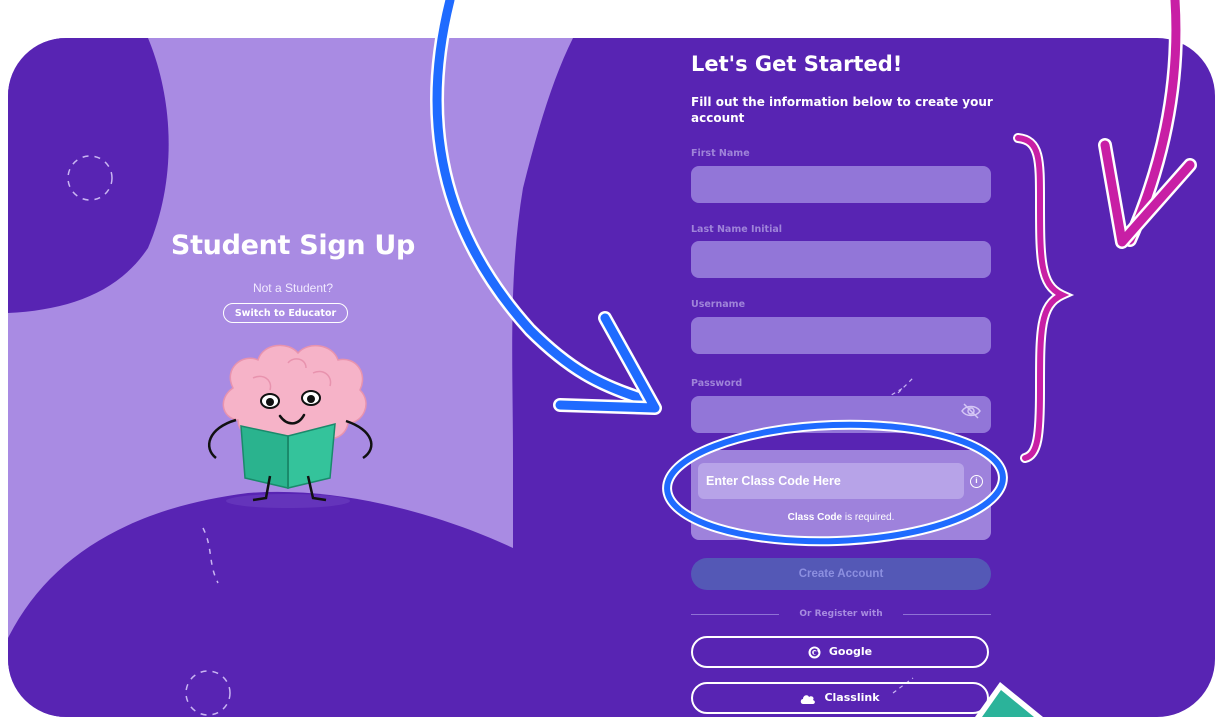 This screenshot has height=717, width=1223. I want to click on switch-to-educator-button: Switch to Educator, so click(285, 313).